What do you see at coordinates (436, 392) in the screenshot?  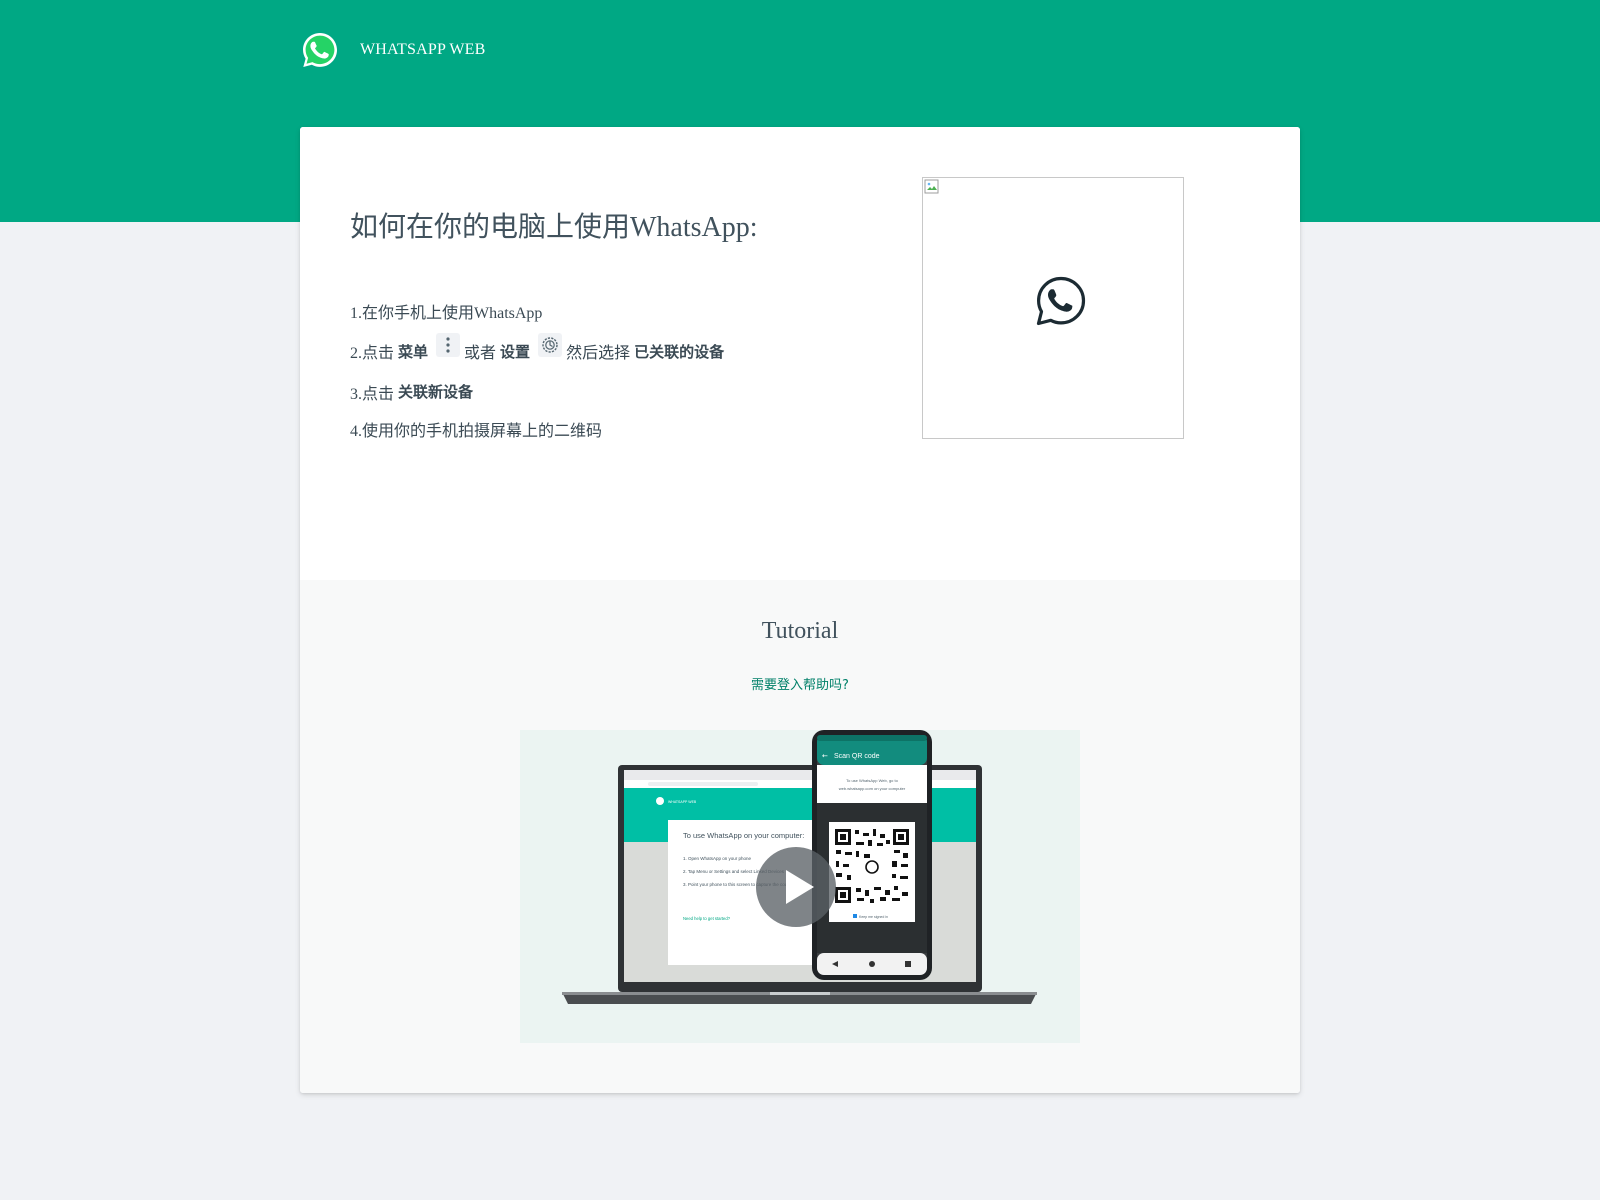 I see `step-3-link-new-device: 关联新设备` at bounding box center [436, 392].